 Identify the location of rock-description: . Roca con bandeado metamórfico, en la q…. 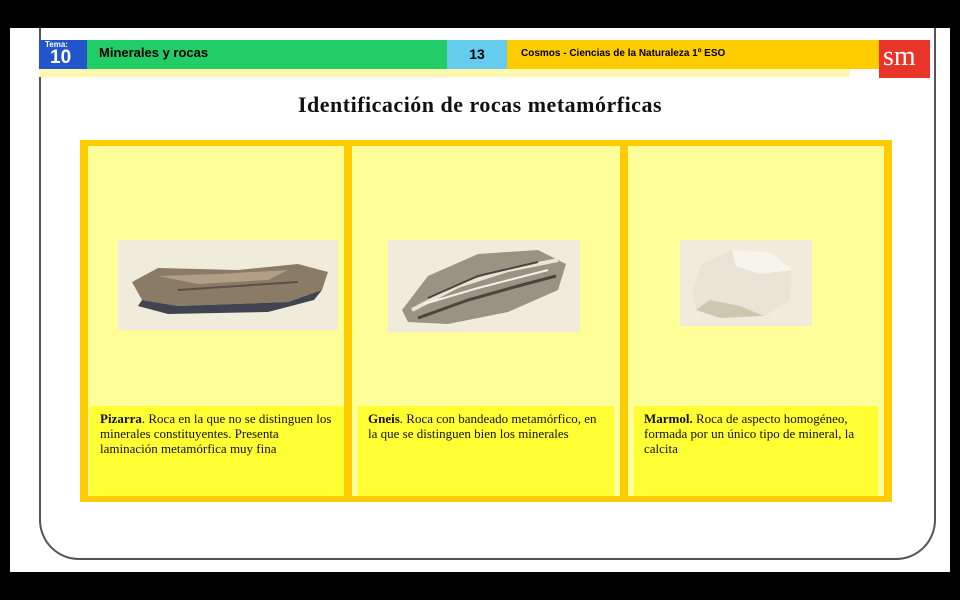
(482, 426).